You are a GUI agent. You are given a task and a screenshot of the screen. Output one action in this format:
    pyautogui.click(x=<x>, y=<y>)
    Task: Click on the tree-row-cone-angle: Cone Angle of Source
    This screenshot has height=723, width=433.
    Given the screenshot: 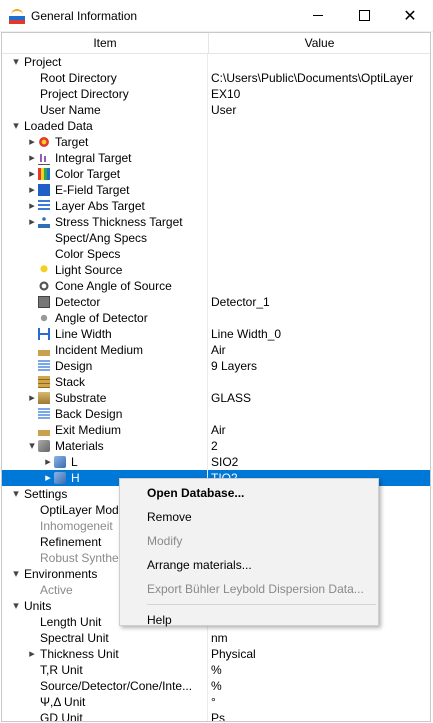 What is the action you would take?
    pyautogui.click(x=216, y=286)
    